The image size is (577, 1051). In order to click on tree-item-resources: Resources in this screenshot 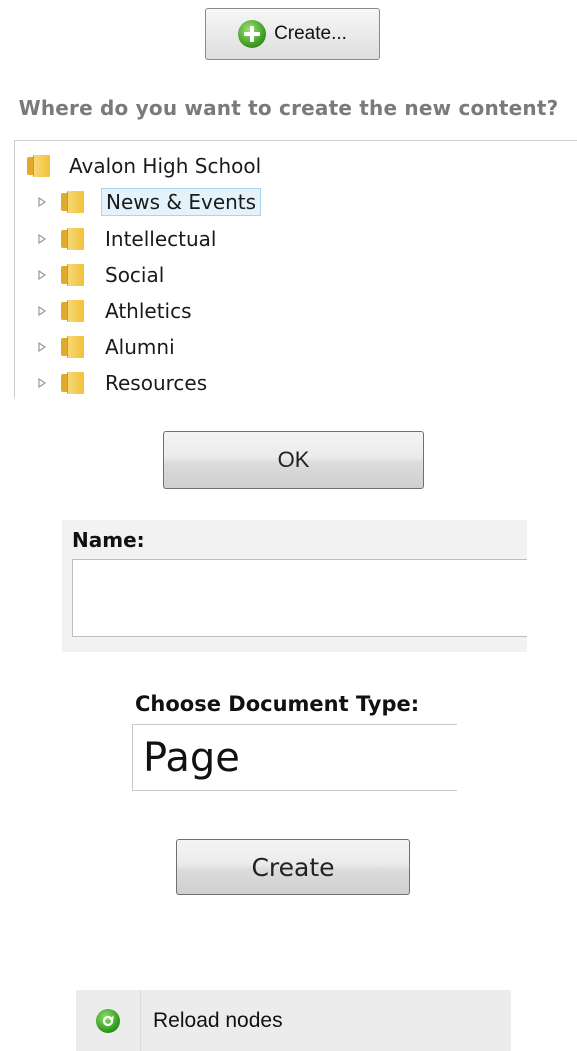, I will do `click(121, 383)`.